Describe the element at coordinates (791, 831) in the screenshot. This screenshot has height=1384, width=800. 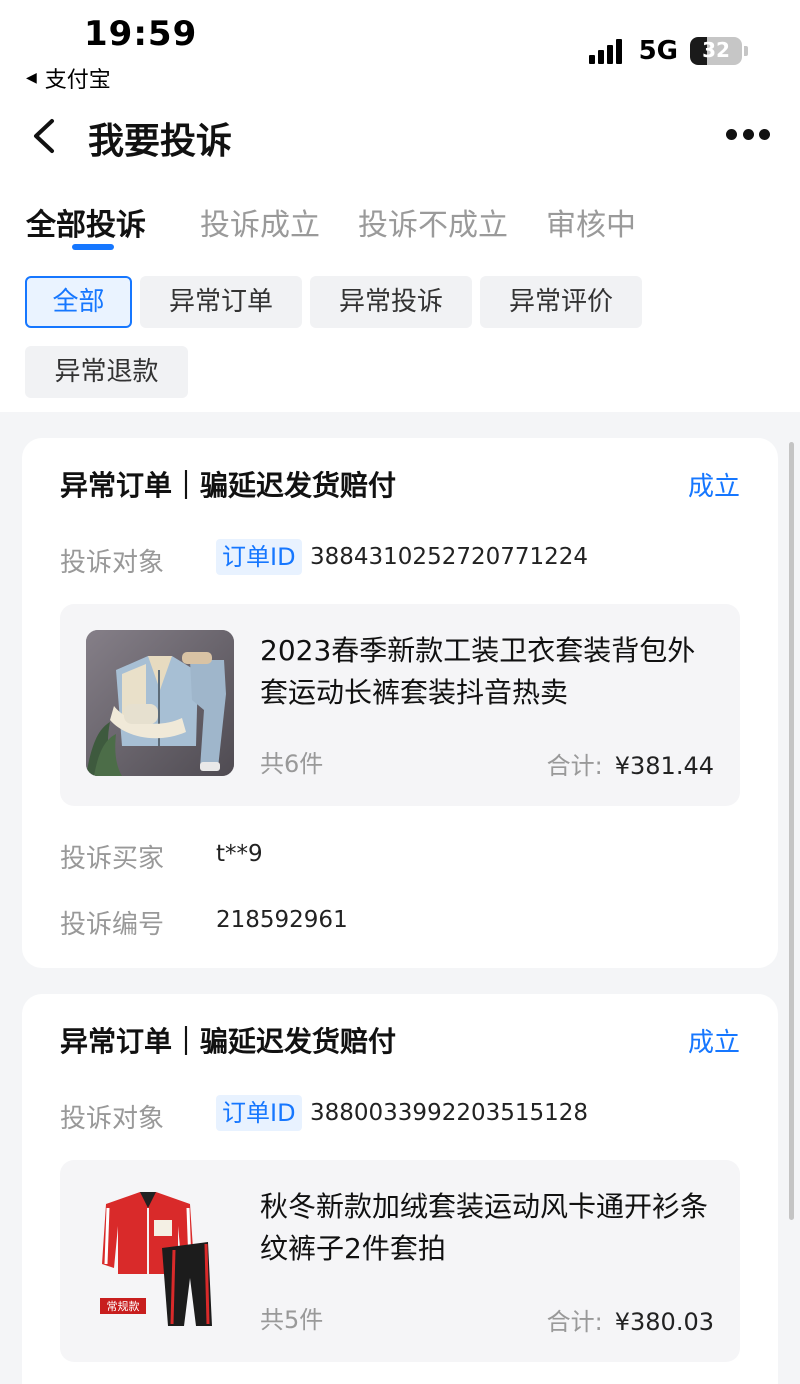
I see `scrollbar` at that location.